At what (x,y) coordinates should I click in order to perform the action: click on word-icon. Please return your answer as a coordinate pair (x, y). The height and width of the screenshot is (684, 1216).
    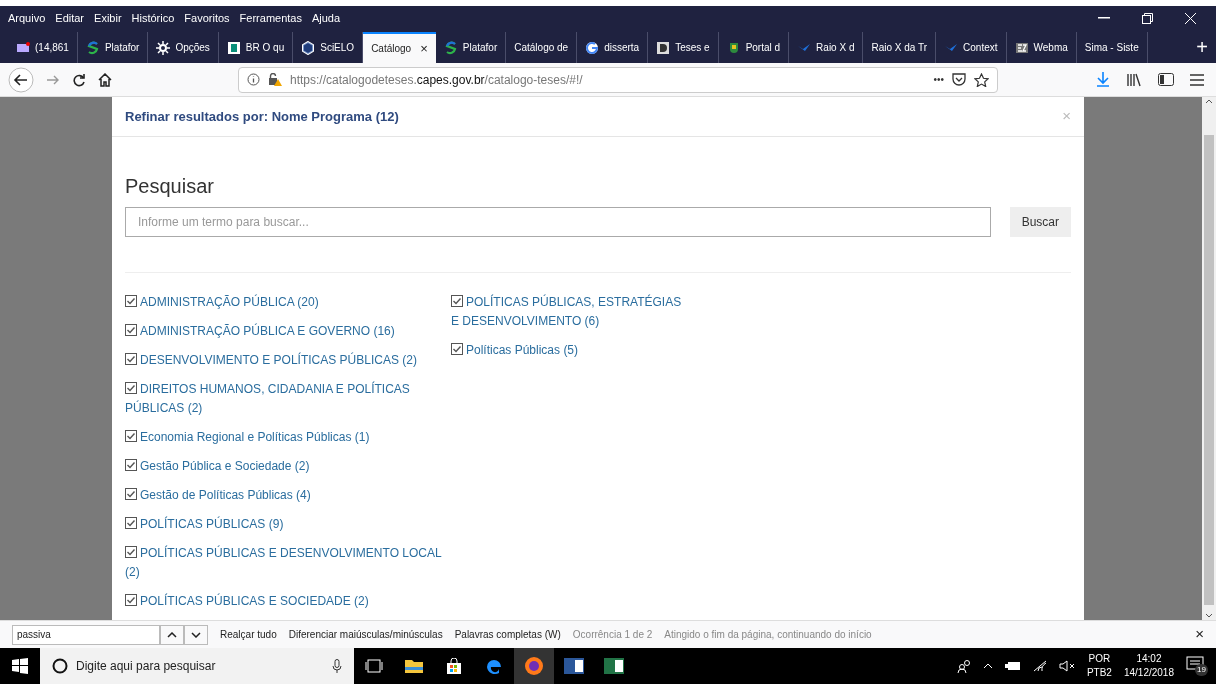
    Looking at the image, I should click on (574, 666).